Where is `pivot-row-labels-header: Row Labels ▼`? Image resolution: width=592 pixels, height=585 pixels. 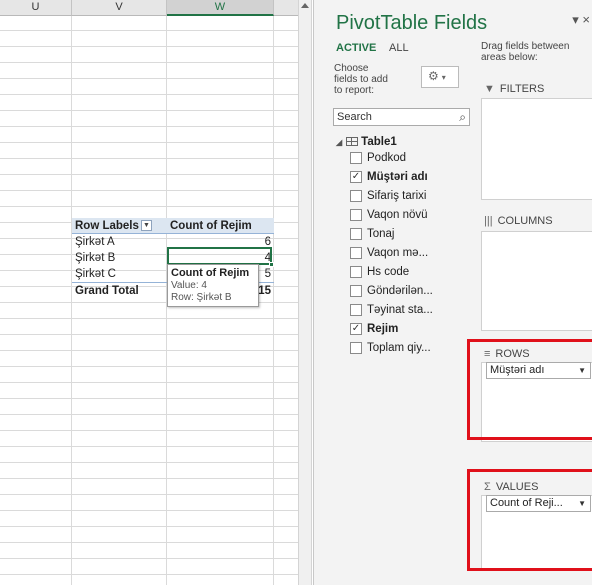
pivot-row-labels-header: Row Labels ▼ is located at coordinates (119, 226).